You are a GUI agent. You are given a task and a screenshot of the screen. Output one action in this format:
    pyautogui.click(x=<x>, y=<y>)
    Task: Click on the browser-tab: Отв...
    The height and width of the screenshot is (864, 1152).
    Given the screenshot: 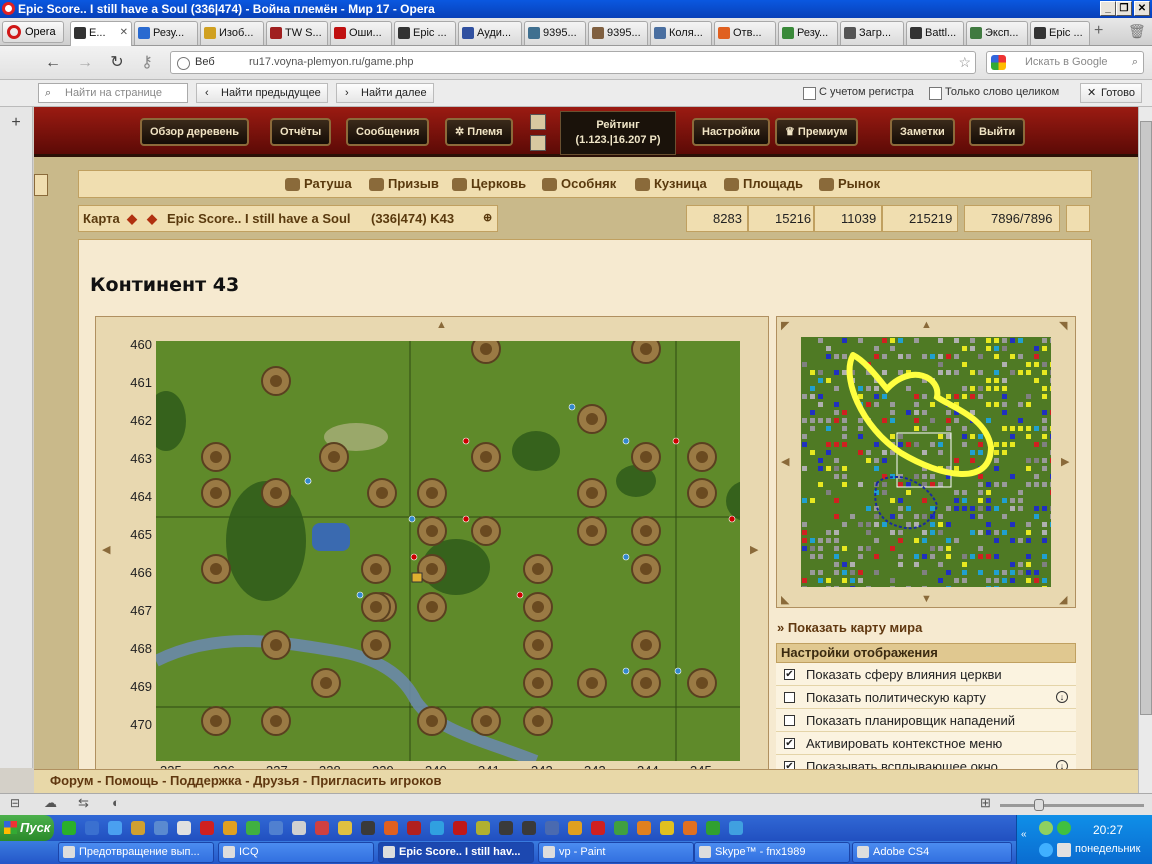 What is the action you would take?
    pyautogui.click(x=745, y=33)
    